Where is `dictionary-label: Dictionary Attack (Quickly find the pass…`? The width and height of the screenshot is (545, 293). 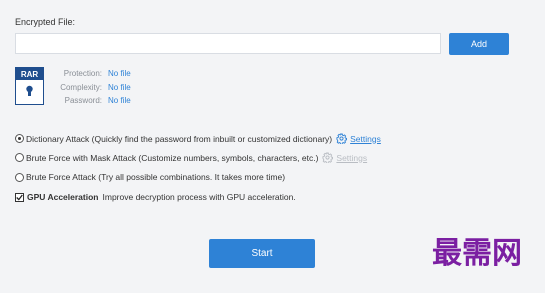 dictionary-label: Dictionary Attack (Quickly find the pass… is located at coordinates (179, 138).